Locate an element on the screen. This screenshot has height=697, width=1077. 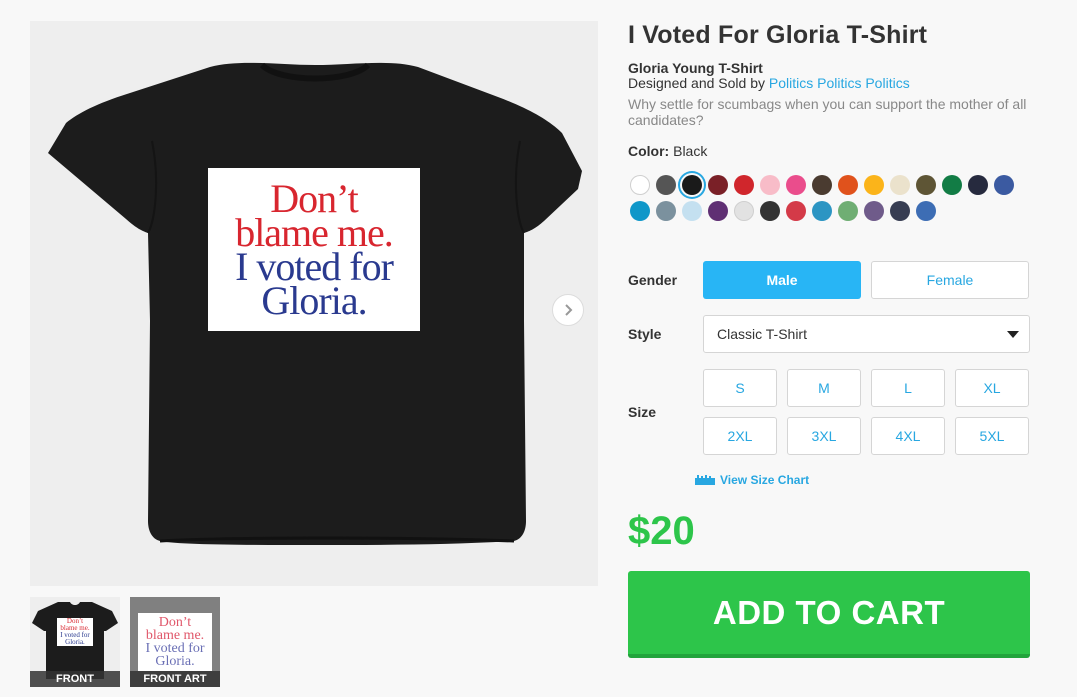
caret-down-icon is located at coordinates (1013, 334).